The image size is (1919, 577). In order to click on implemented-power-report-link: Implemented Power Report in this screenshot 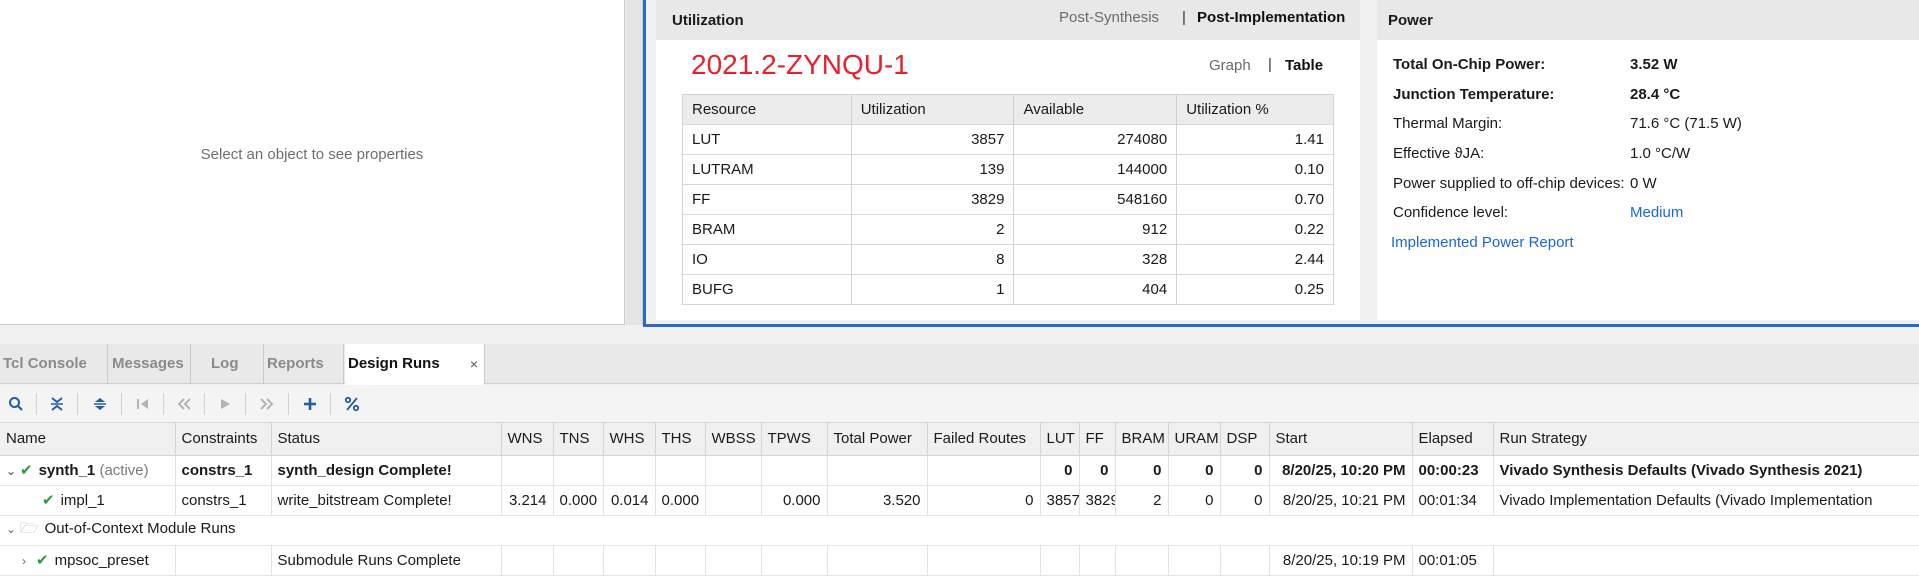, I will do `click(1482, 242)`.